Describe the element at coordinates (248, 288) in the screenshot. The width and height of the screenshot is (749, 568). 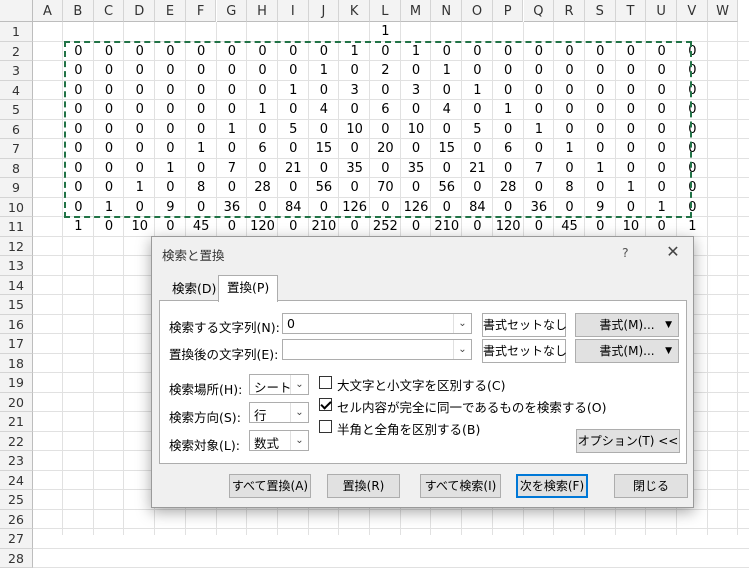
I see `tab-replace: 置換(P)` at that location.